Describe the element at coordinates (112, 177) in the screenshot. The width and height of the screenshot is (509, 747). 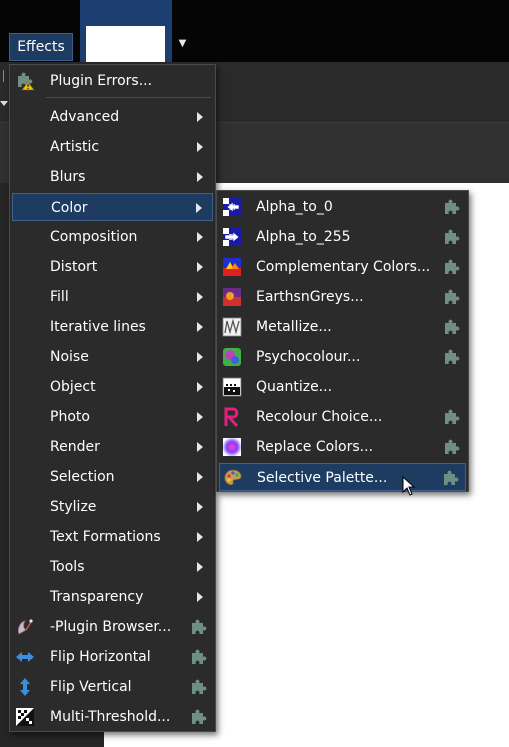
I see `menu-item-blurs: Blurs` at that location.